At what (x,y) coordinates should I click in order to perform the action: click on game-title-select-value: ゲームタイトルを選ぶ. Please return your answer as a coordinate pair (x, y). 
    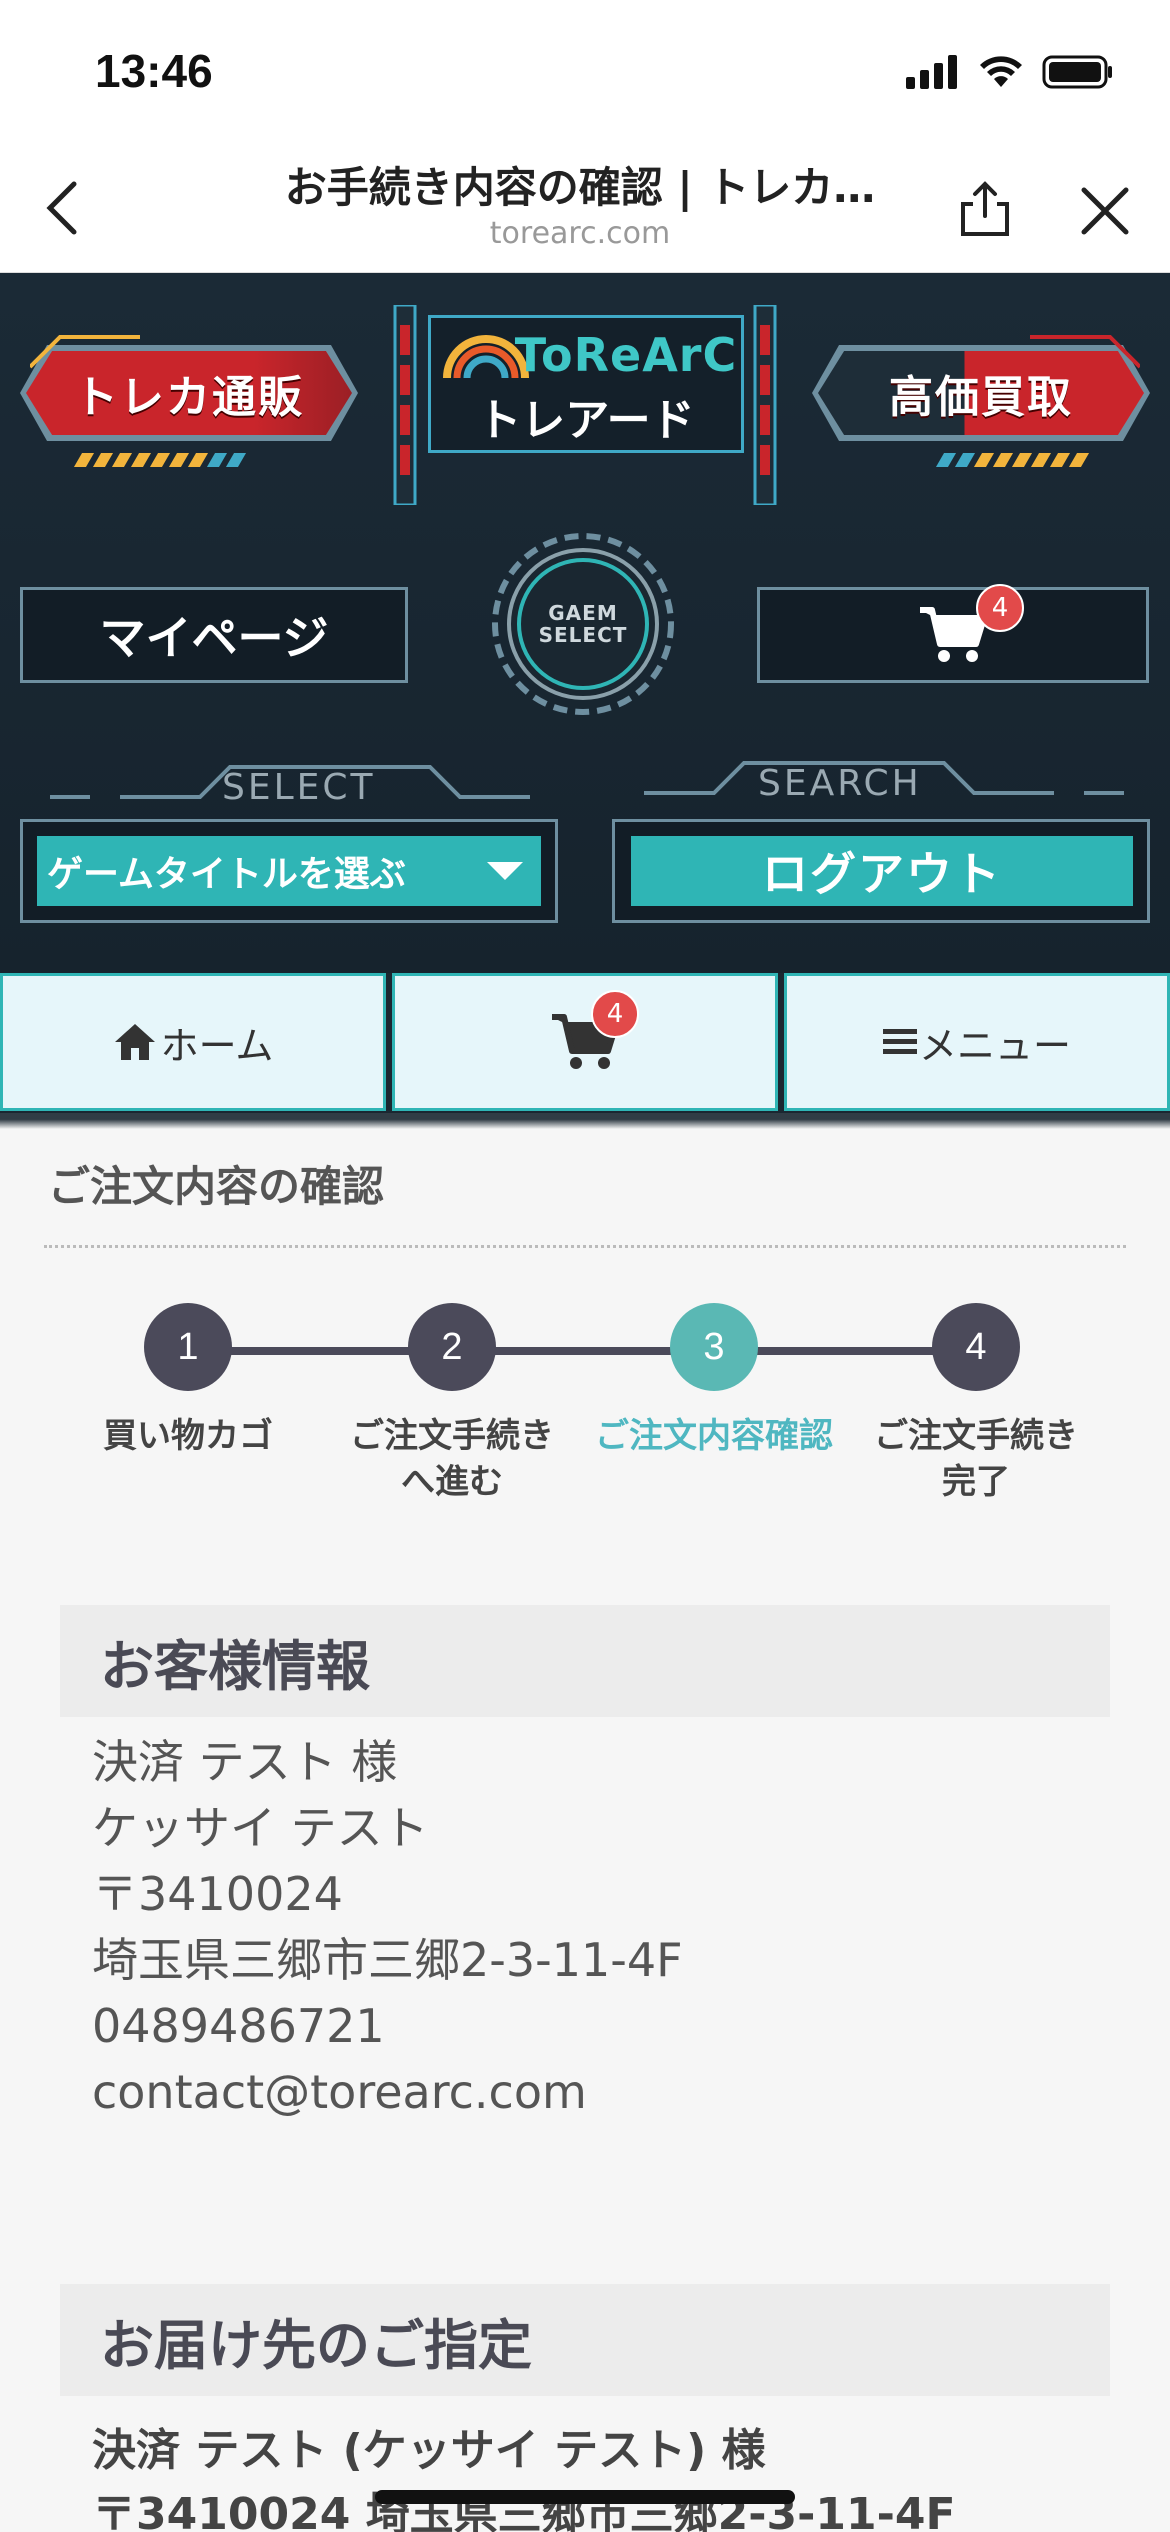
    Looking at the image, I should click on (226, 874).